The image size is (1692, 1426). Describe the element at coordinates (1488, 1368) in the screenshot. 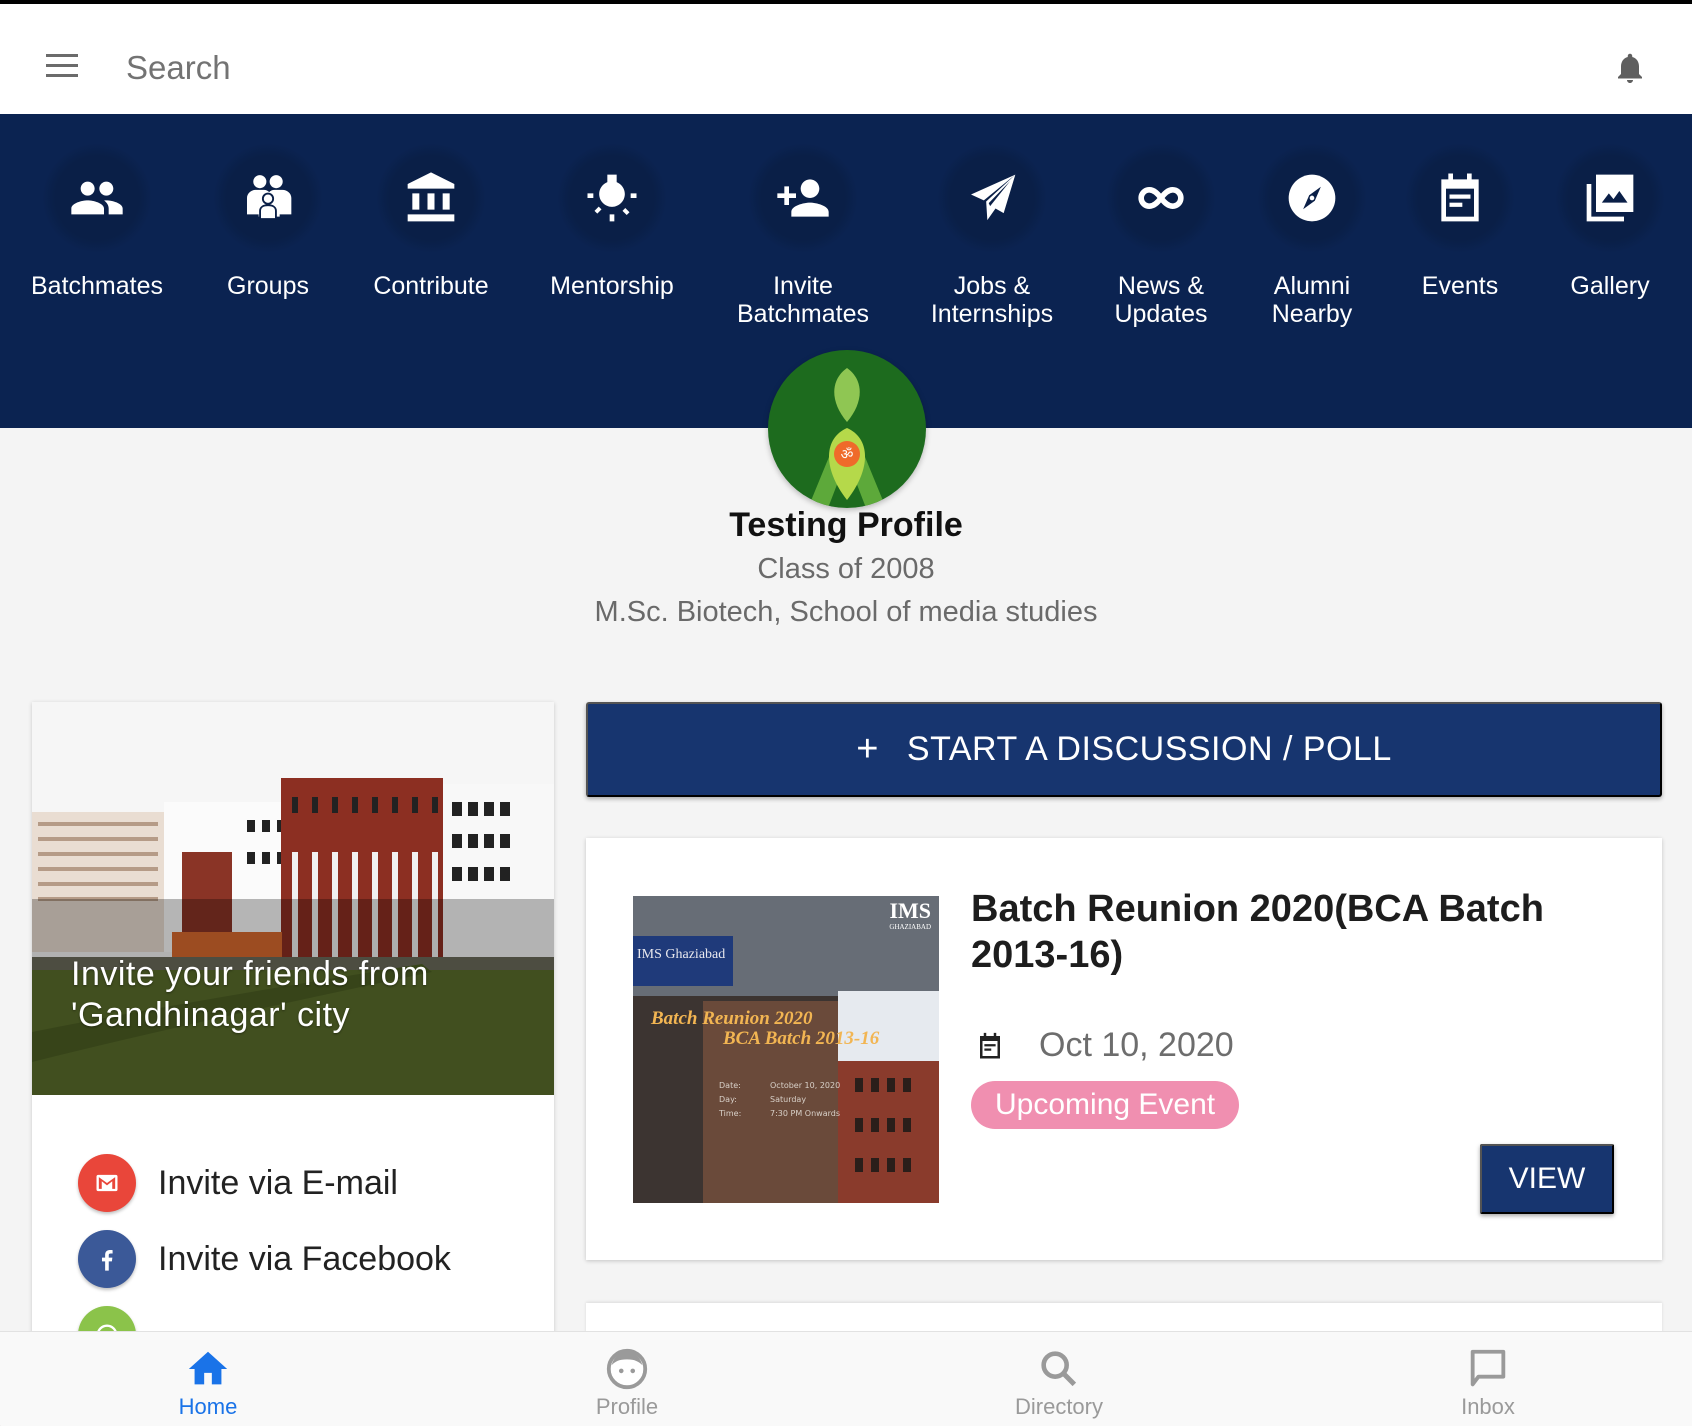

I see `chat-bubble-icon` at that location.